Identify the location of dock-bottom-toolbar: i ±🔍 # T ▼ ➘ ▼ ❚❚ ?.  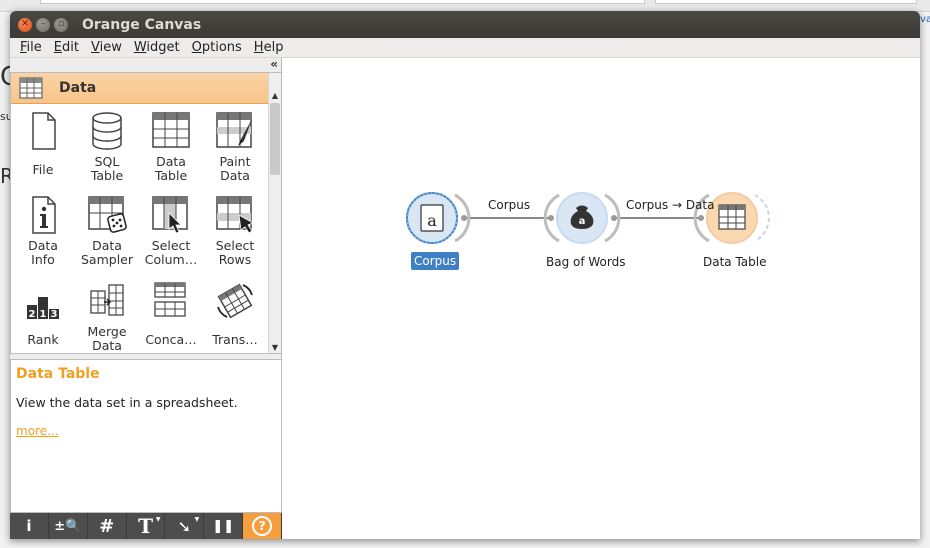
(146, 526).